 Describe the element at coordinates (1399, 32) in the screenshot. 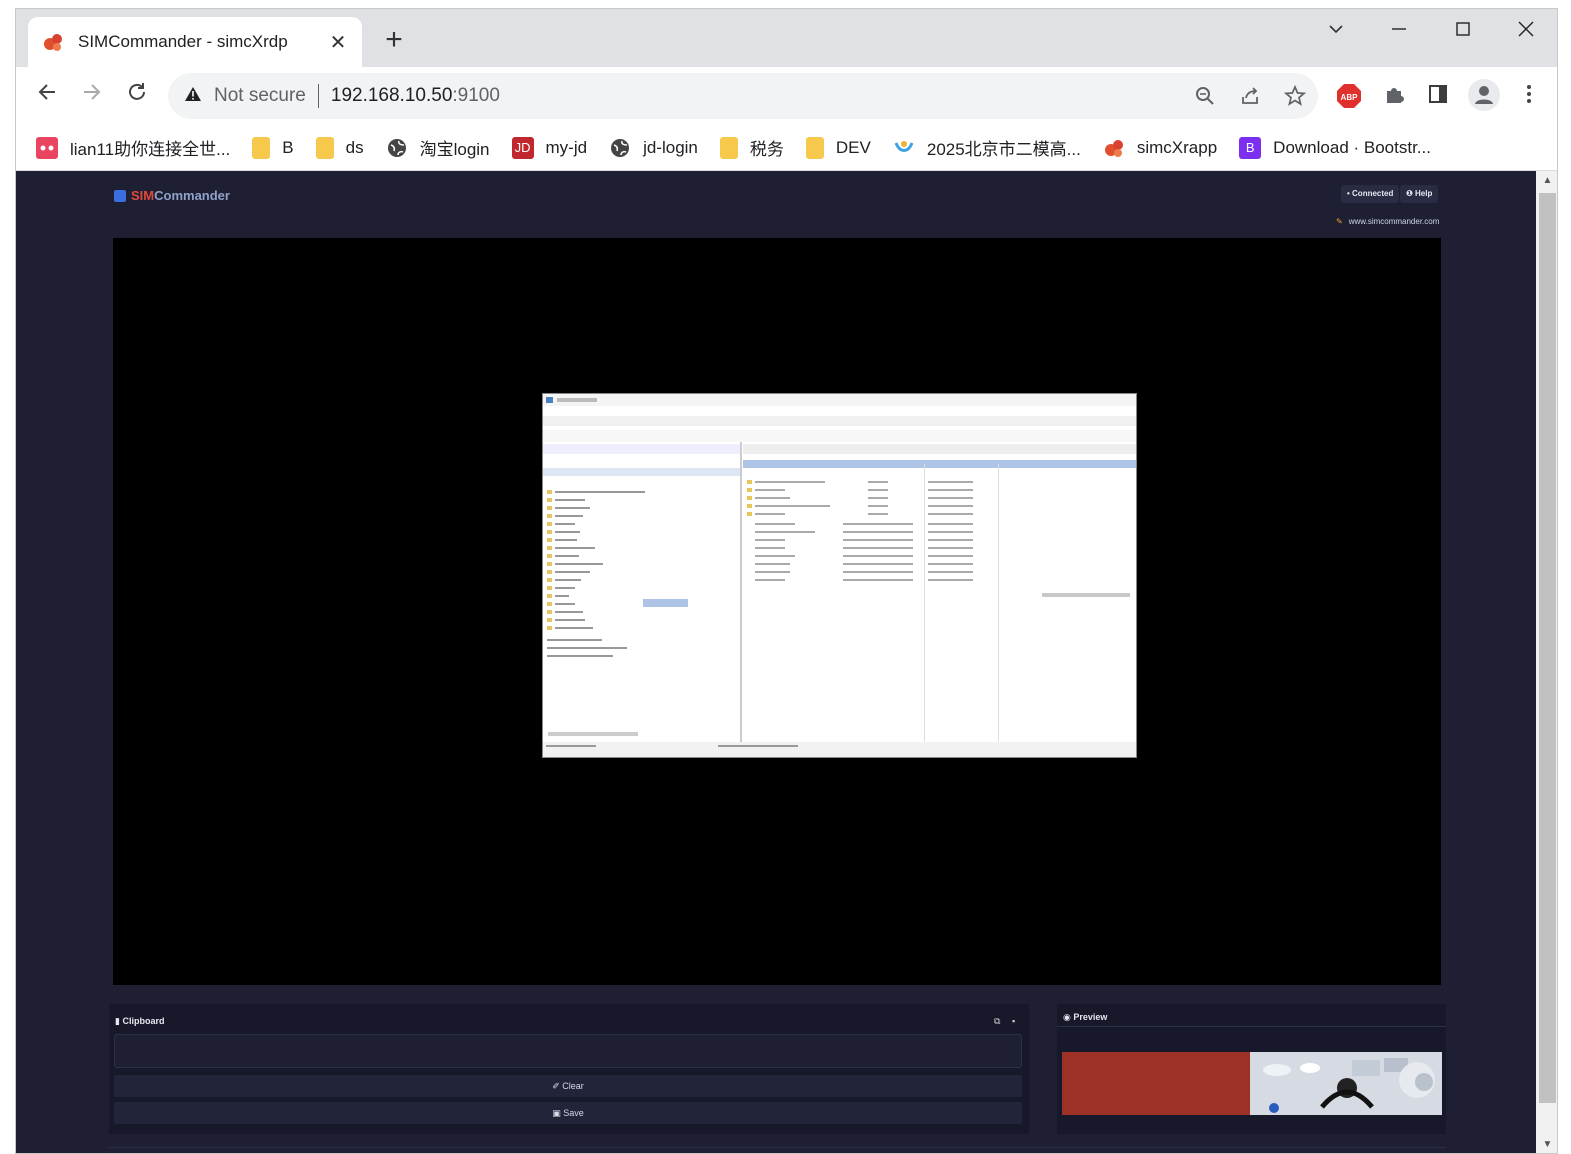

I see `minimize-icon` at that location.